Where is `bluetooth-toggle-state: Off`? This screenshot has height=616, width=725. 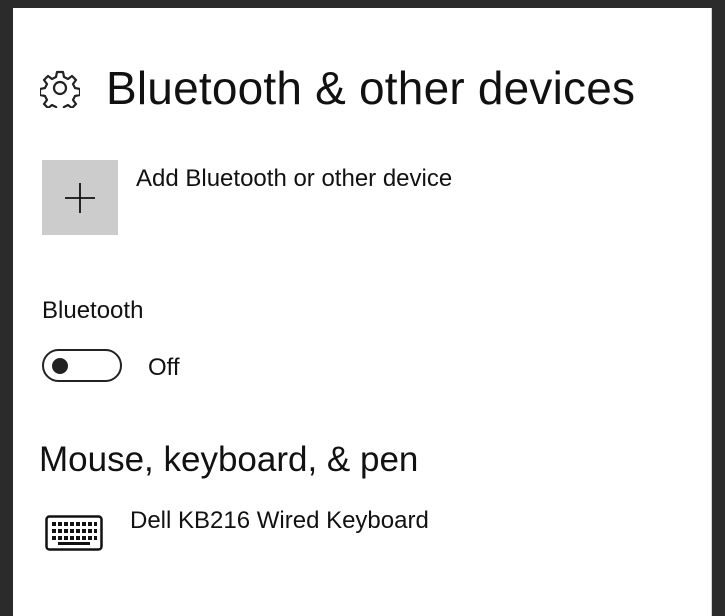 bluetooth-toggle-state: Off is located at coordinates (164, 367).